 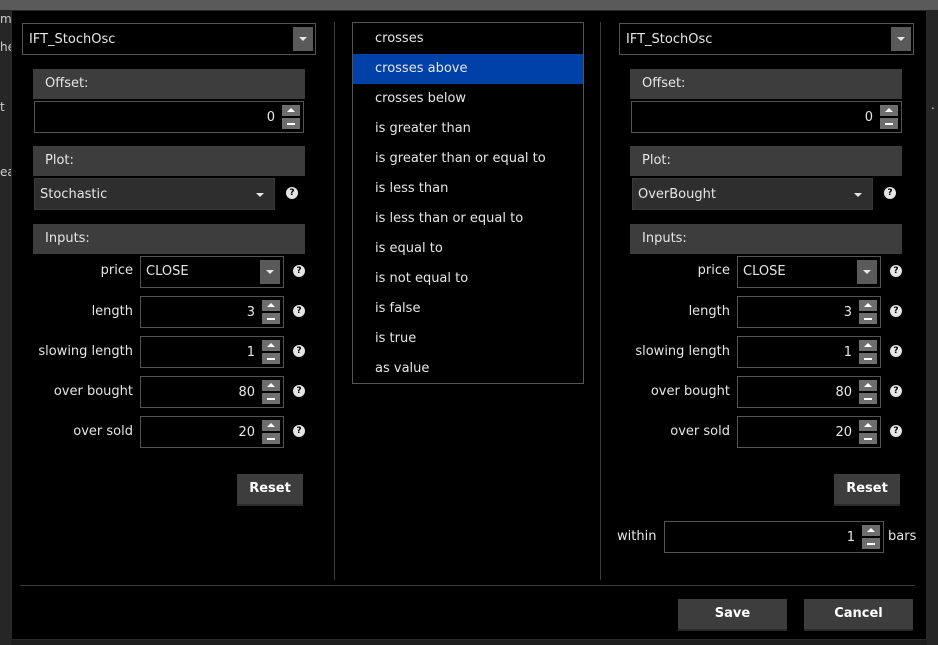 What do you see at coordinates (669, 39) in the screenshot?
I see `right-study-value: IFT_StochOsc` at bounding box center [669, 39].